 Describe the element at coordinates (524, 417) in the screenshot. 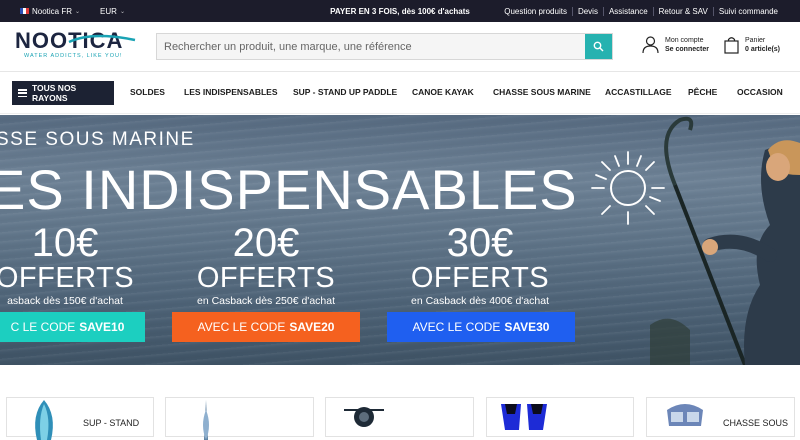

I see `diving-fins-image` at that location.